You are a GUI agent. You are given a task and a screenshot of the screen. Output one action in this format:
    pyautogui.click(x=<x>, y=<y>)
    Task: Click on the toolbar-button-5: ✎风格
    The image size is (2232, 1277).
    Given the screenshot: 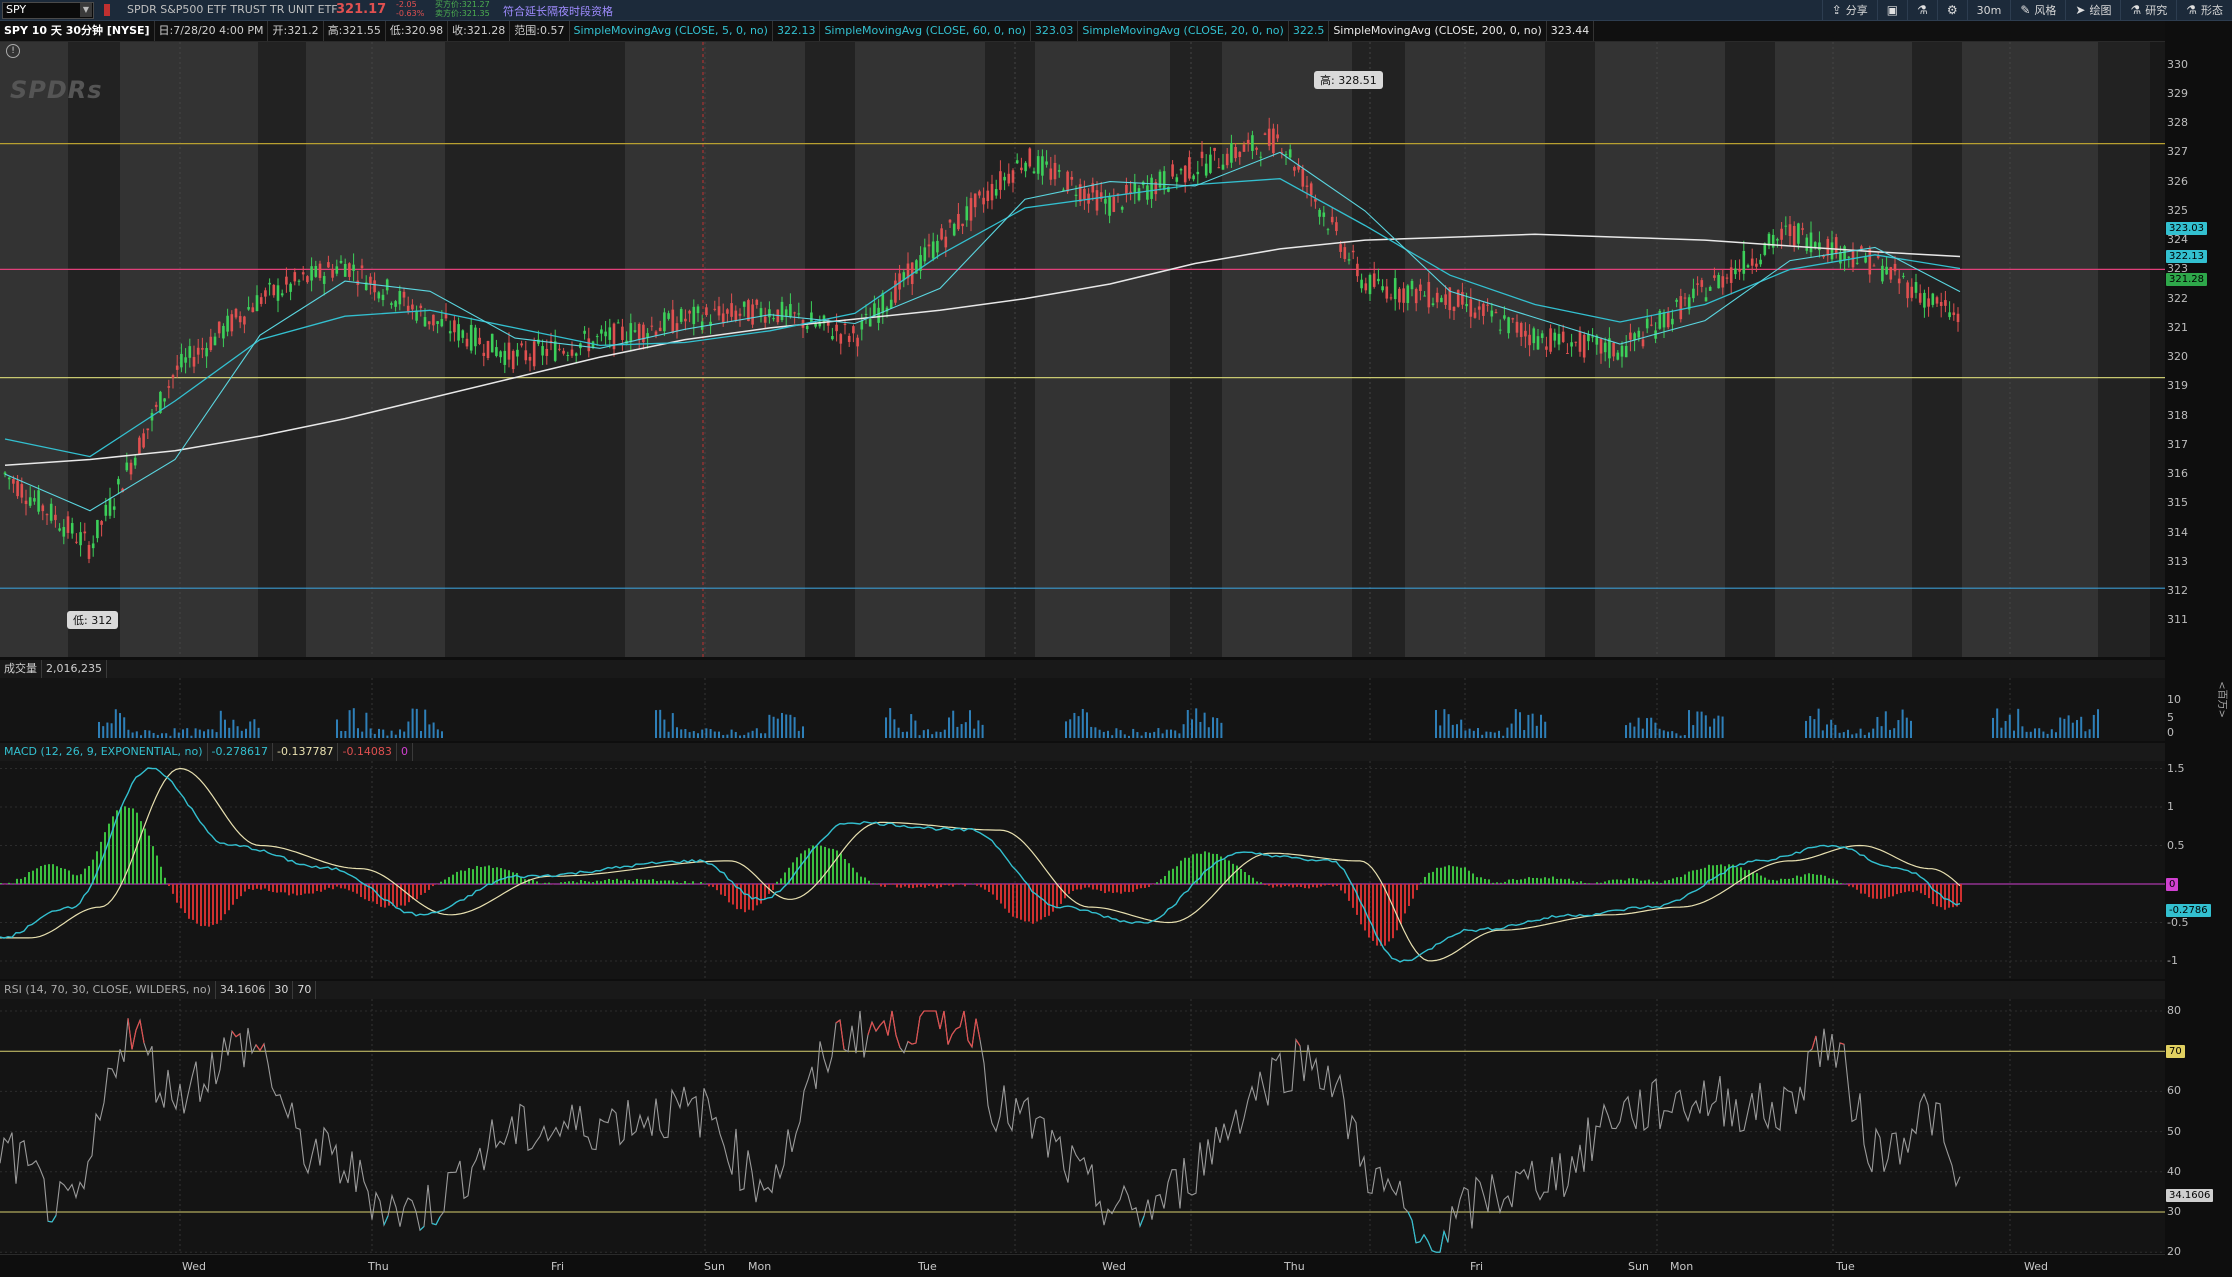 What is the action you would take?
    pyautogui.click(x=2037, y=10)
    